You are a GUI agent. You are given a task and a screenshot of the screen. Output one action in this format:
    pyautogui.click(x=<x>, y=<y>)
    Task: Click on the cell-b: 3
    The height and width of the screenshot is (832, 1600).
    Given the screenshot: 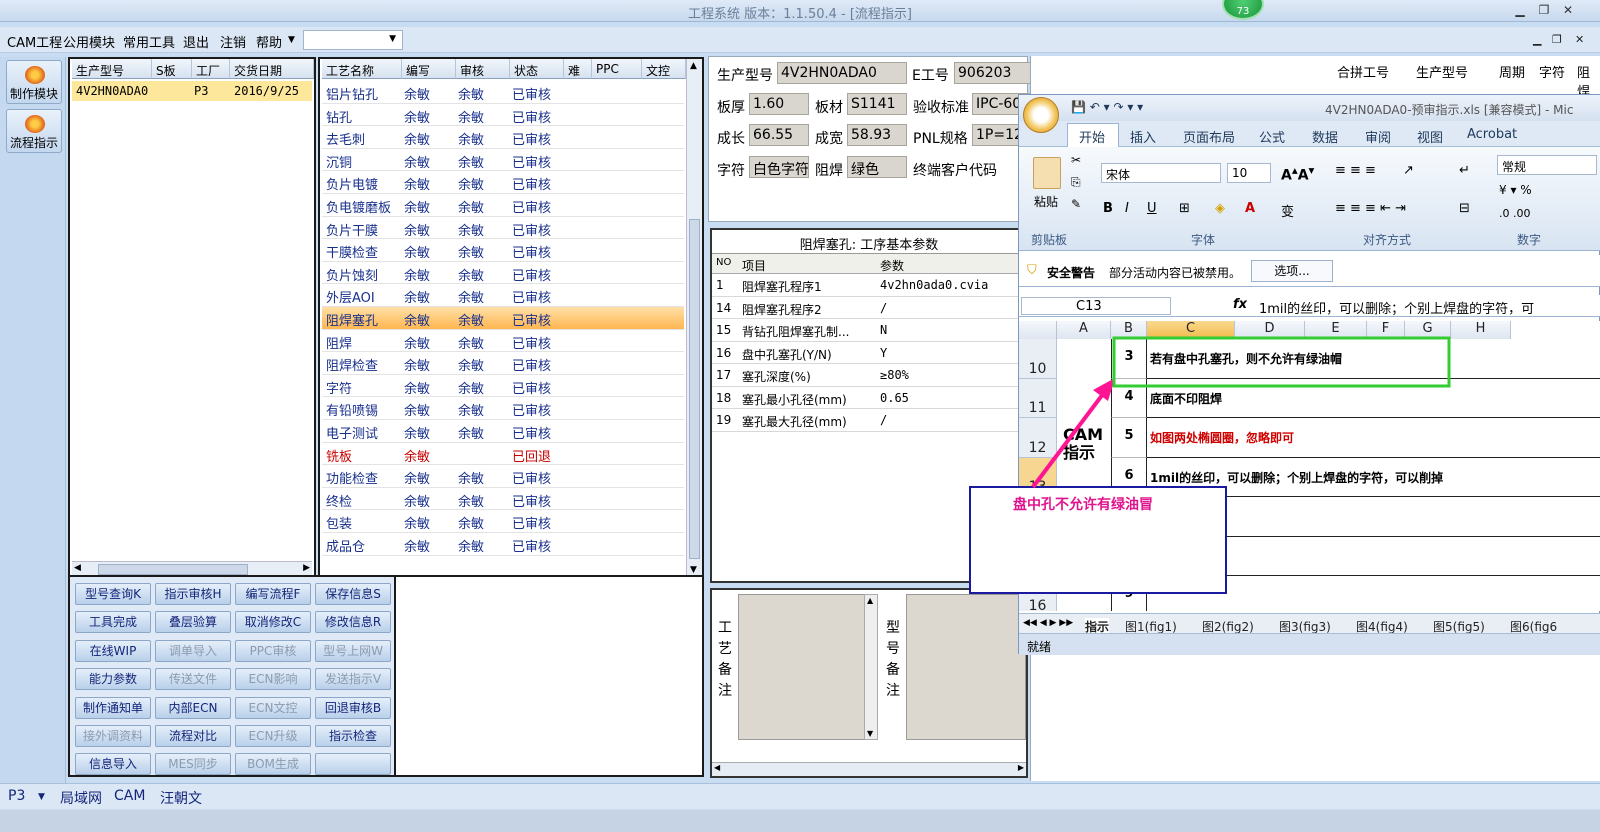 What is the action you would take?
    pyautogui.click(x=1129, y=359)
    